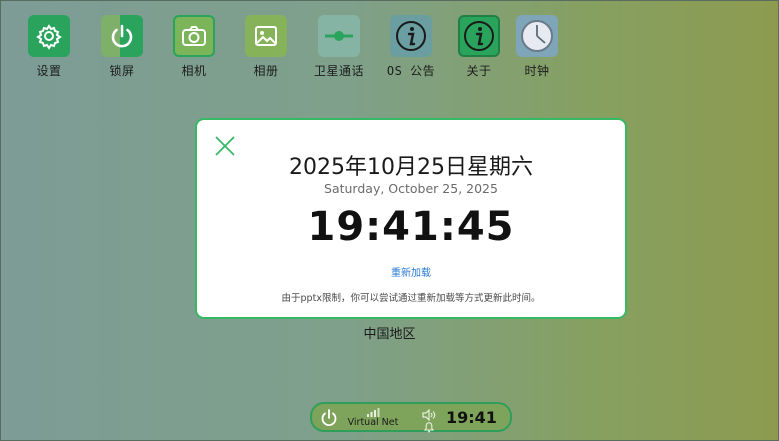  What do you see at coordinates (537, 36) in the screenshot?
I see `clock-icon` at bounding box center [537, 36].